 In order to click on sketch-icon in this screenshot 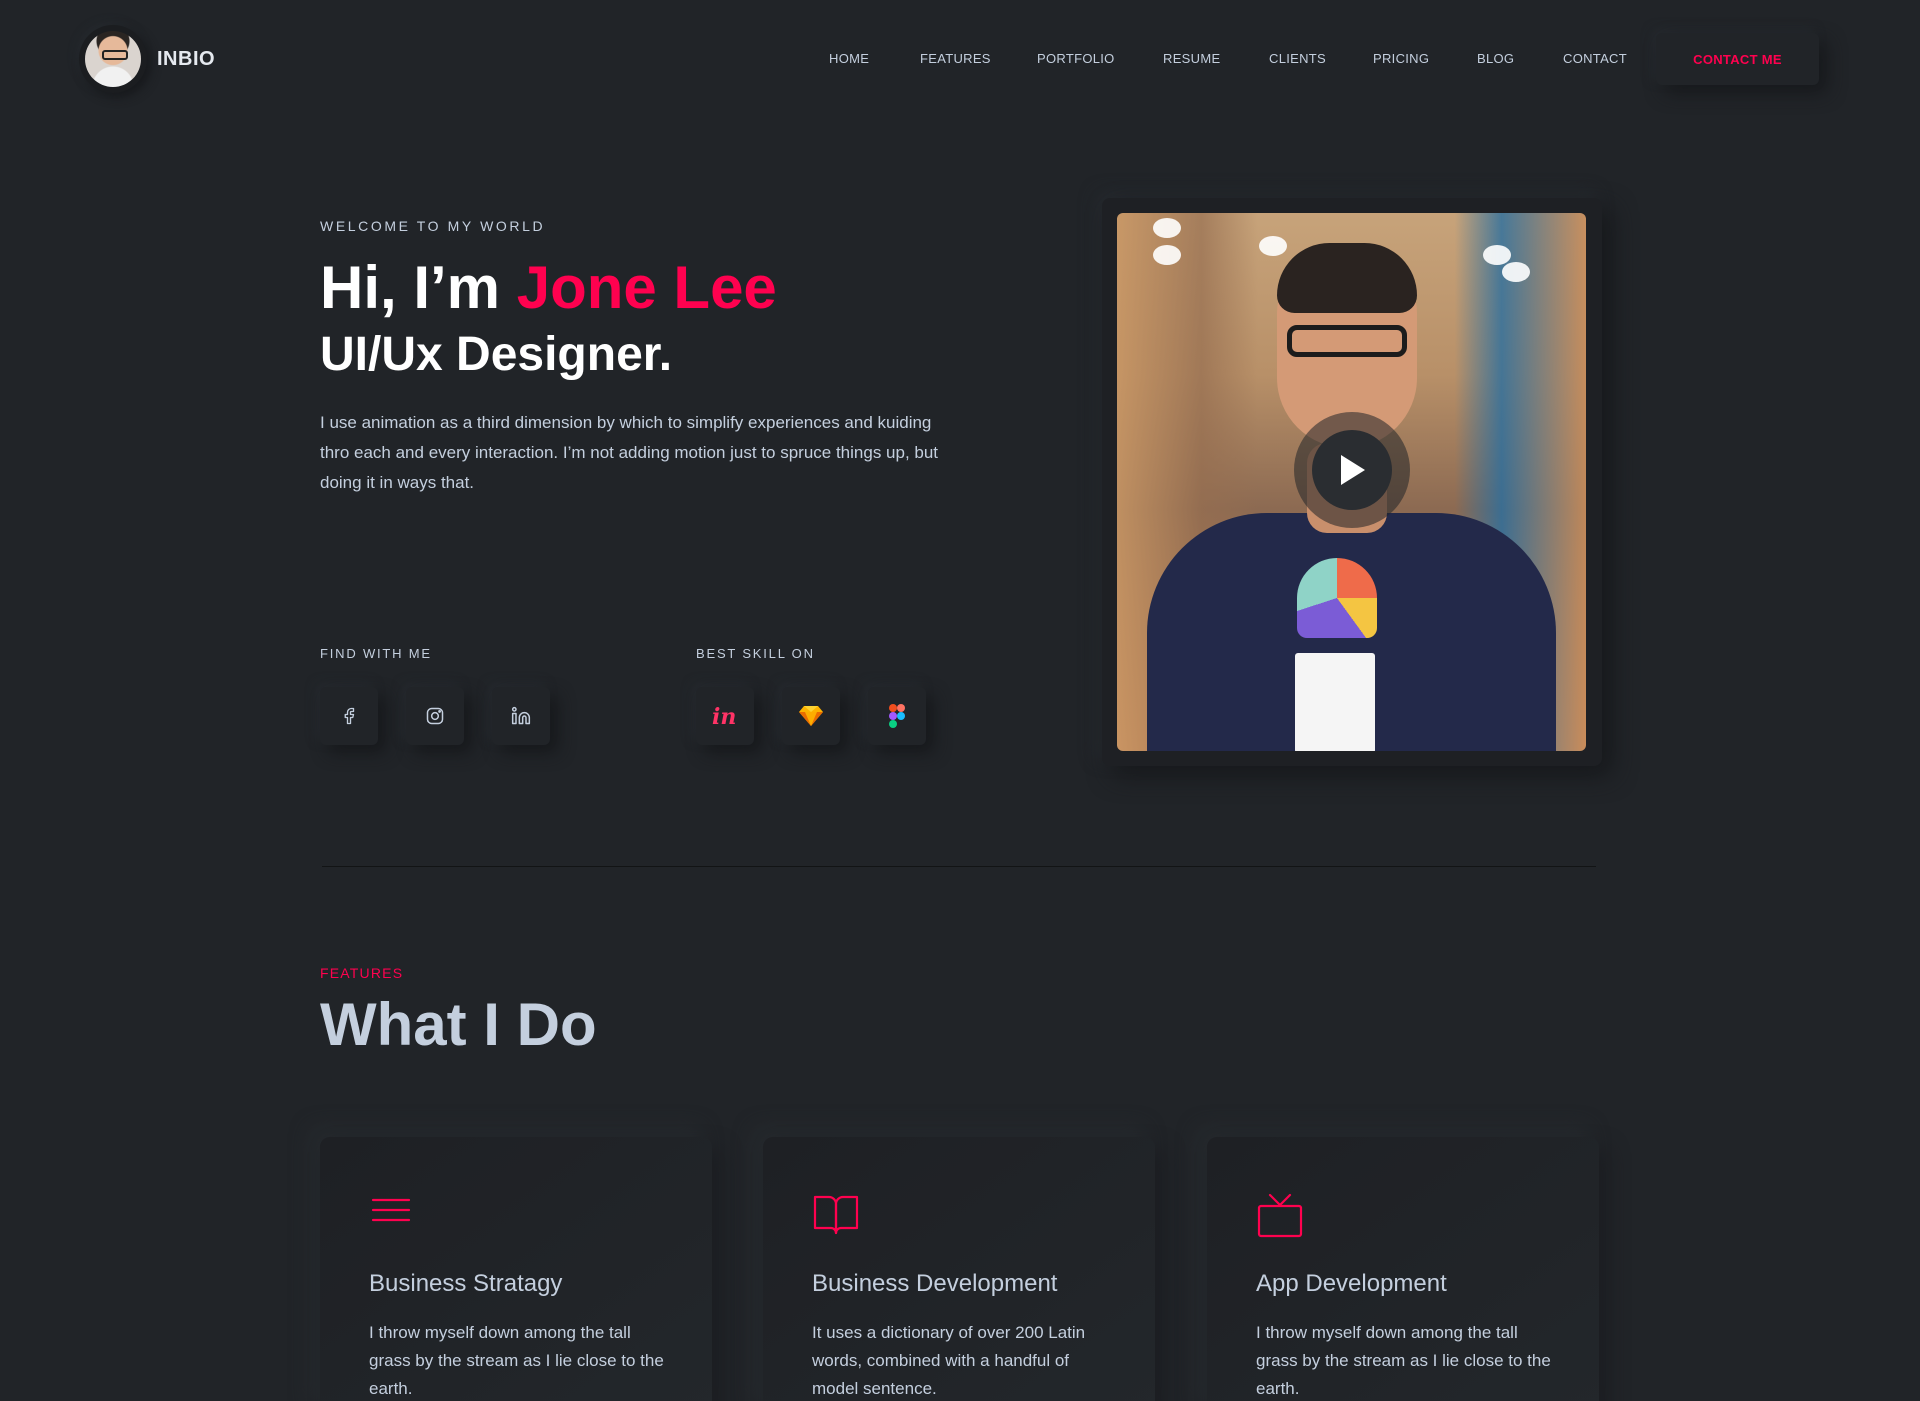, I will do `click(811, 716)`.